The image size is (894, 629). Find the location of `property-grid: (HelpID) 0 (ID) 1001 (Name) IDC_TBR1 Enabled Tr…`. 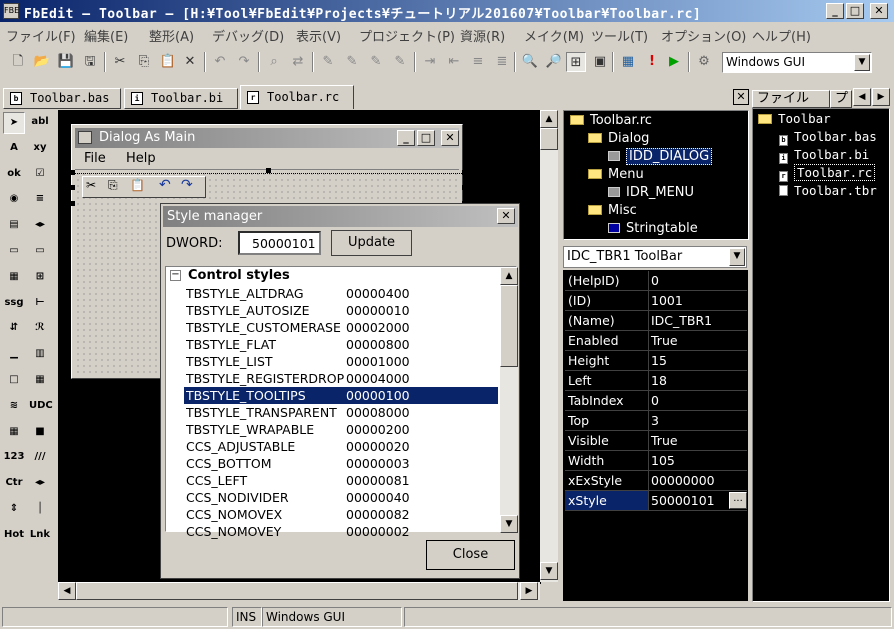

property-grid: (HelpID) 0 (ID) 1001 (Name) IDC_TBR1 Enabled Tr… is located at coordinates (655, 435).